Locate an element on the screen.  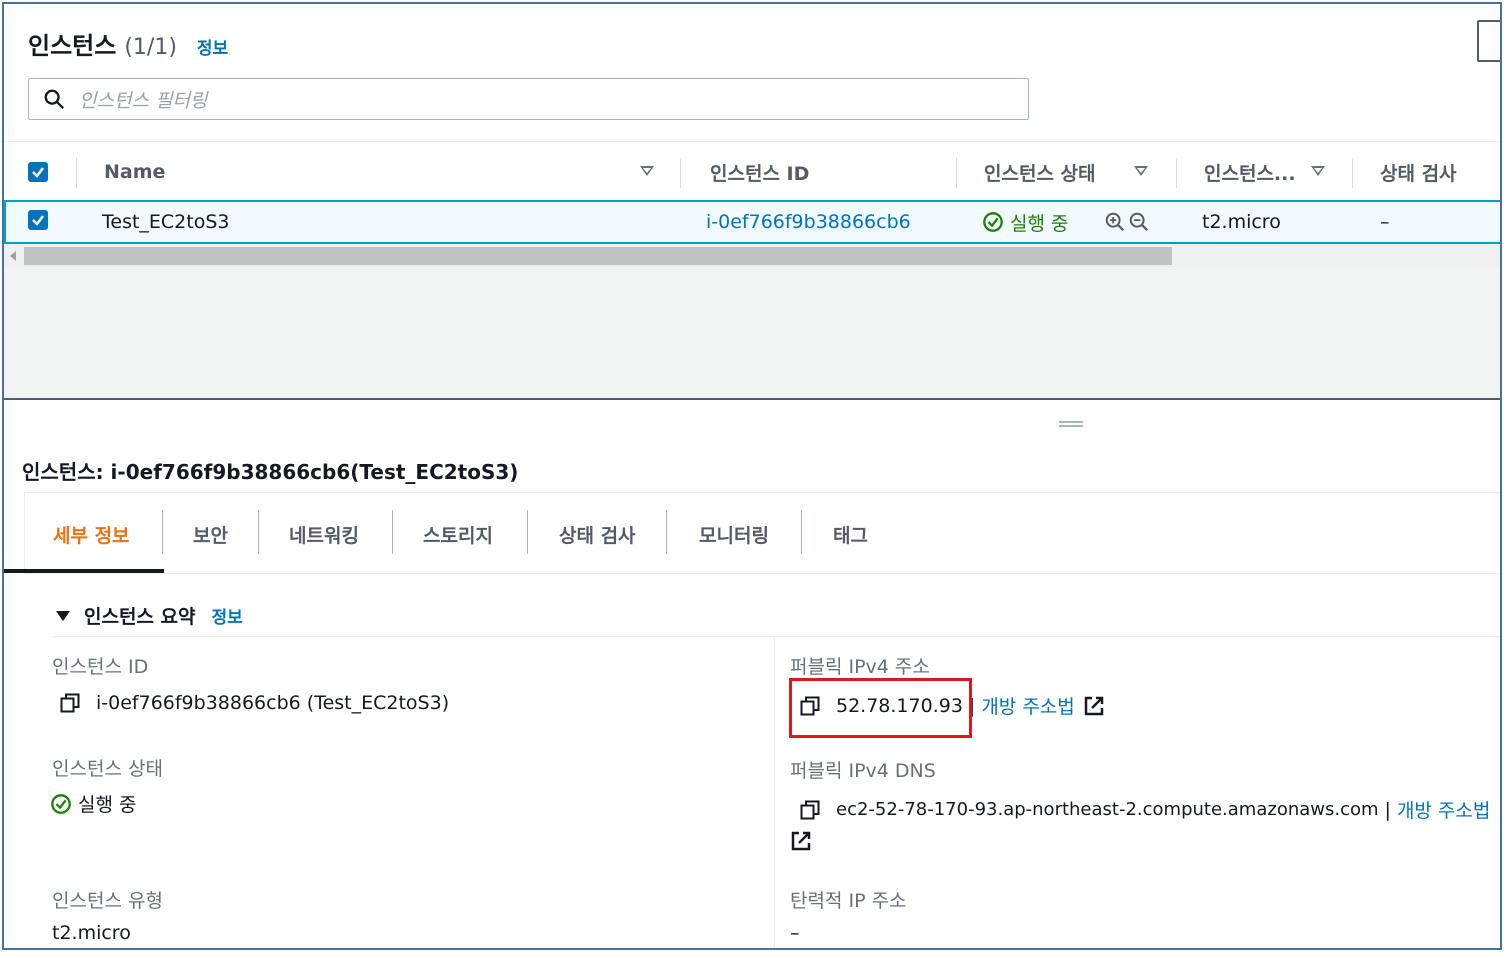
instance-id-text: i-0ef766f9b38866cb6 (Test_EC2toS3) is located at coordinates (273, 703).